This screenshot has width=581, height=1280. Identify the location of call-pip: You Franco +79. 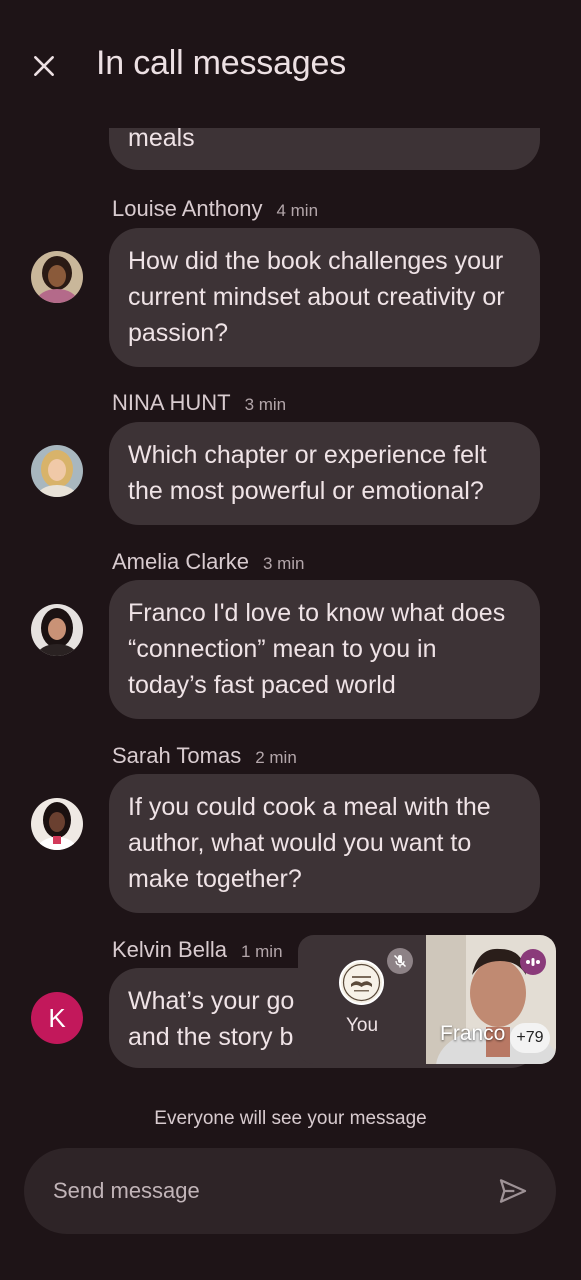
(427, 999).